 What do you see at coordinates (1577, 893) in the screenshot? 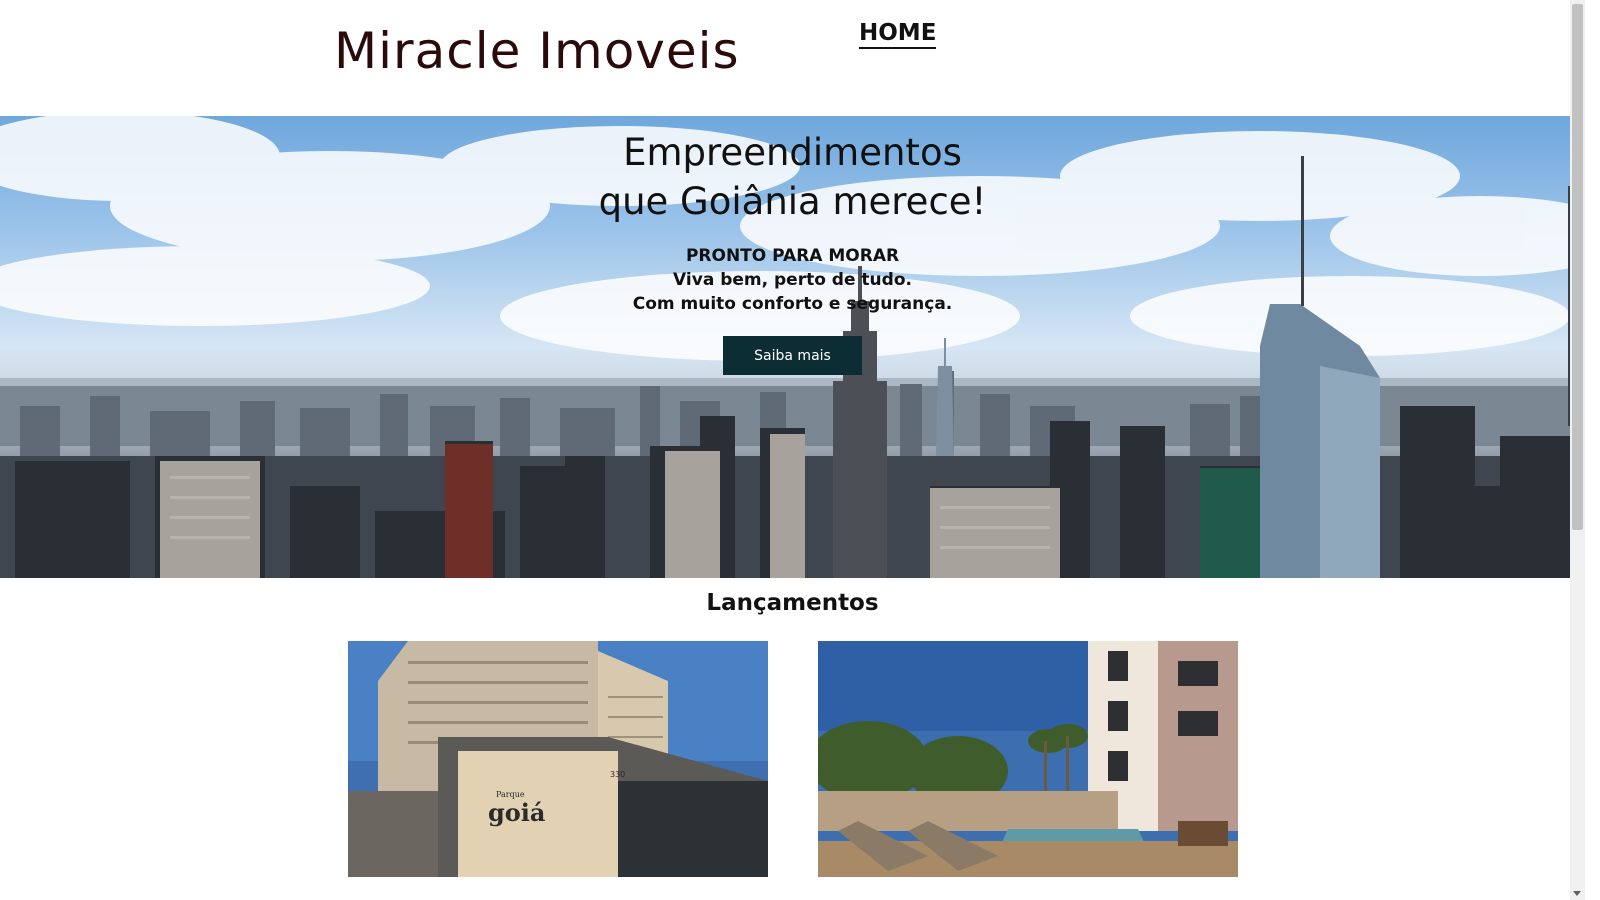
I see `scroll-down-arrow-icon` at bounding box center [1577, 893].